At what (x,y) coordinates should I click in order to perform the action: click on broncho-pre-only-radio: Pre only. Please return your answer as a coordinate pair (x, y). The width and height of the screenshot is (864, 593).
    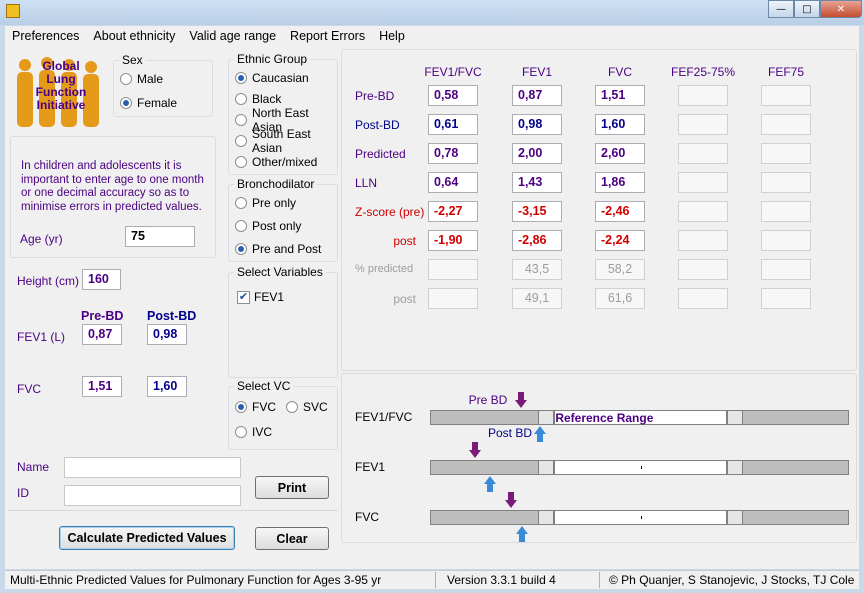
    Looking at the image, I should click on (265, 203).